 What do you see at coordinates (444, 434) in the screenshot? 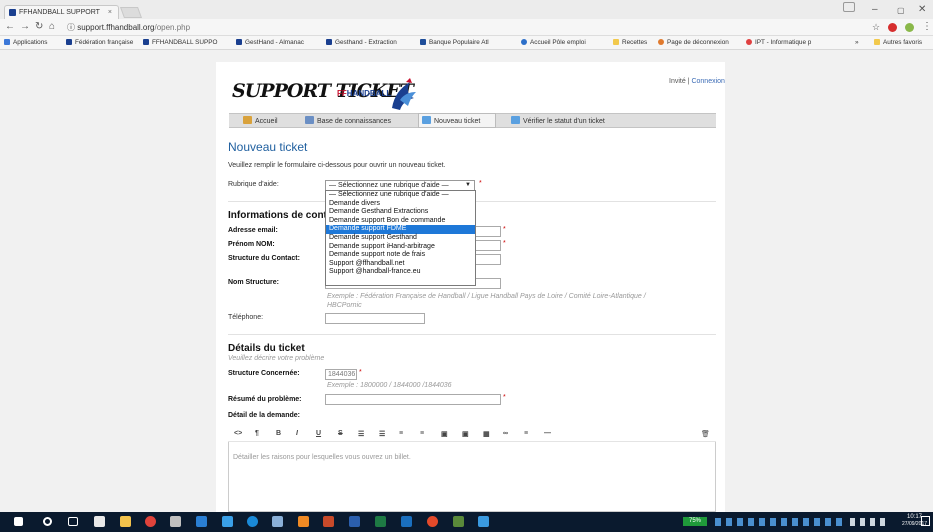
I see `image-icon: ▣` at bounding box center [444, 434].